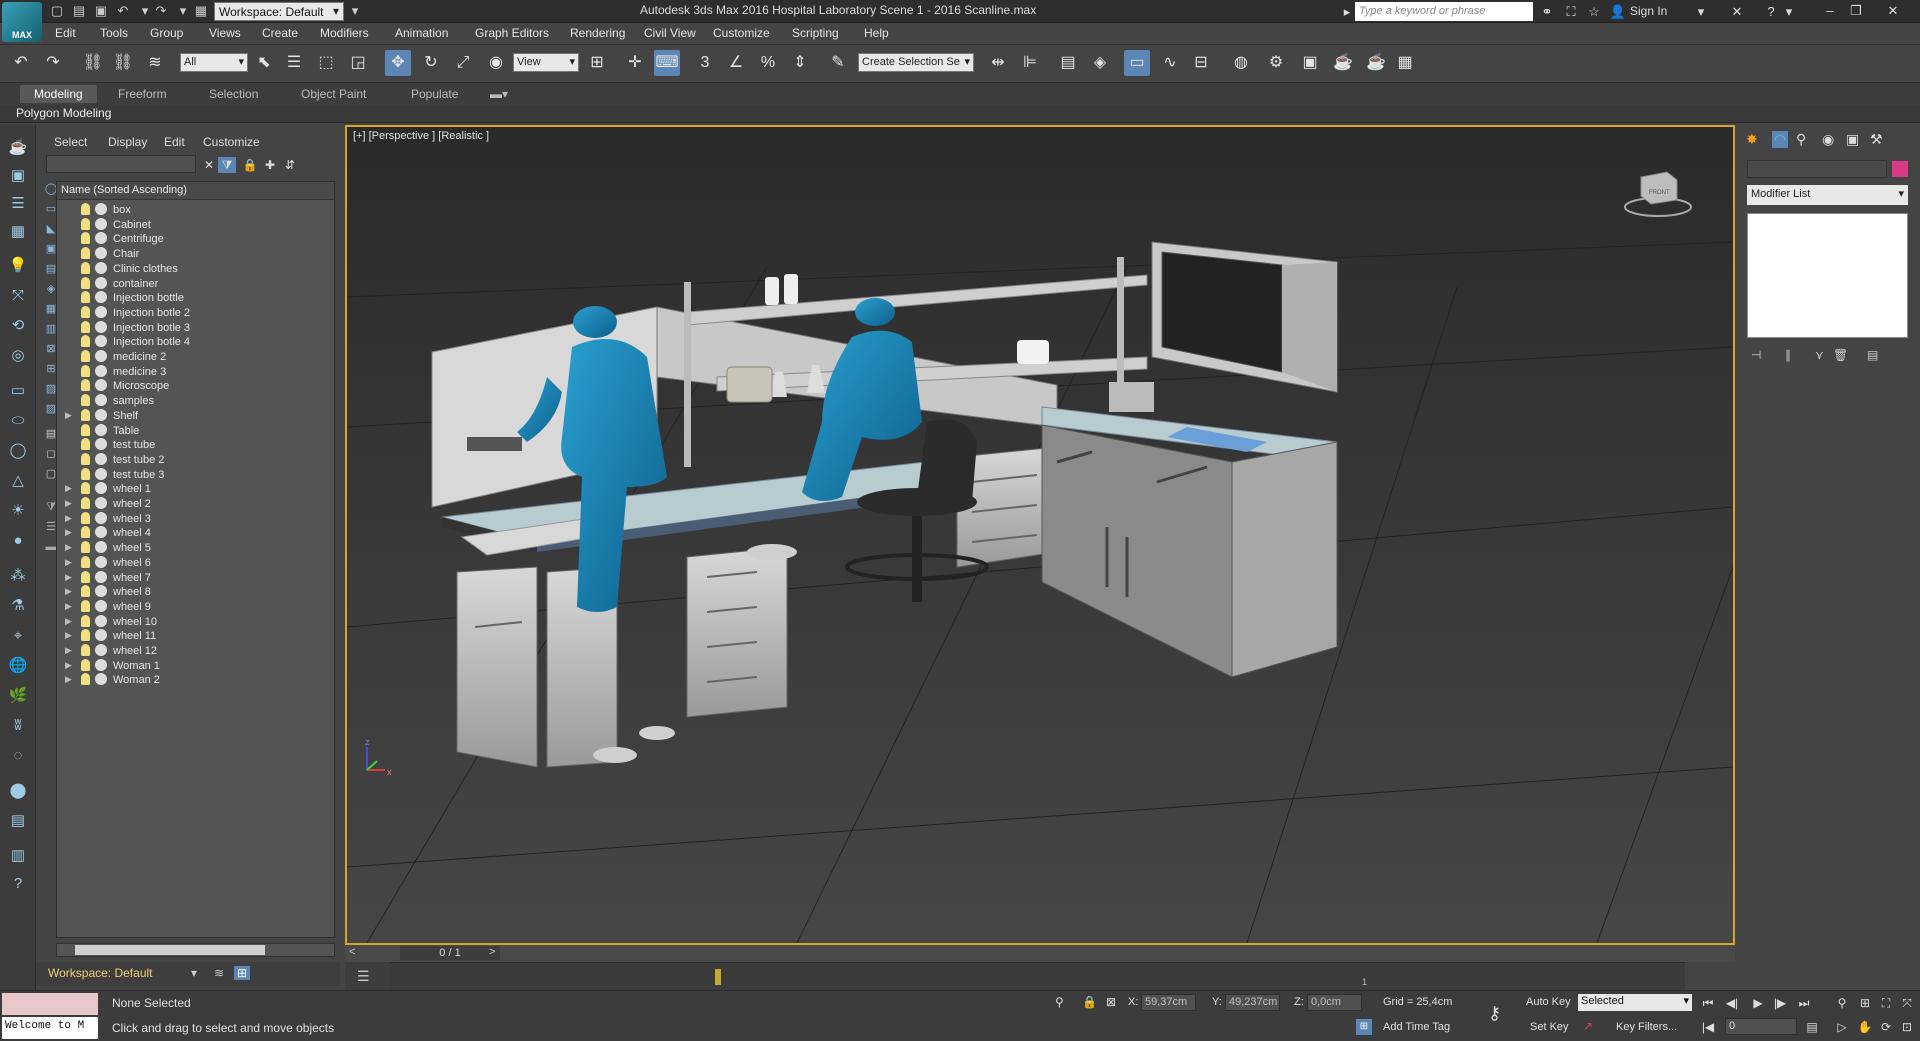 The height and width of the screenshot is (1041, 1920). I want to click on light-bulb-icon: 💡, so click(18, 266).